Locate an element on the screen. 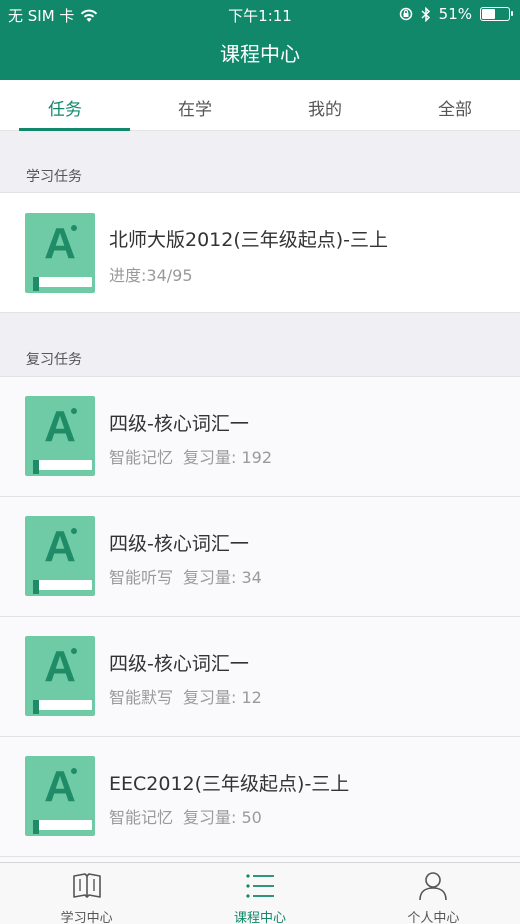 Image resolution: width=520 pixels, height=924 pixels. item-review-count: 复习量: 12 is located at coordinates (222, 697).